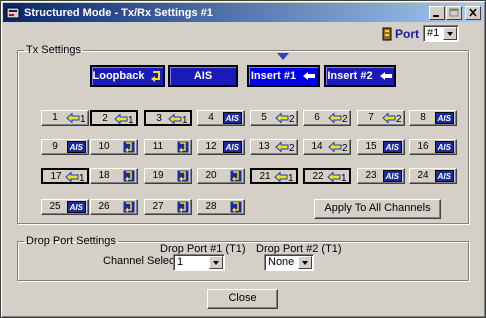 The image size is (486, 318). Describe the element at coordinates (127, 76) in the screenshot. I see `mode-button-1: Loopback` at that location.